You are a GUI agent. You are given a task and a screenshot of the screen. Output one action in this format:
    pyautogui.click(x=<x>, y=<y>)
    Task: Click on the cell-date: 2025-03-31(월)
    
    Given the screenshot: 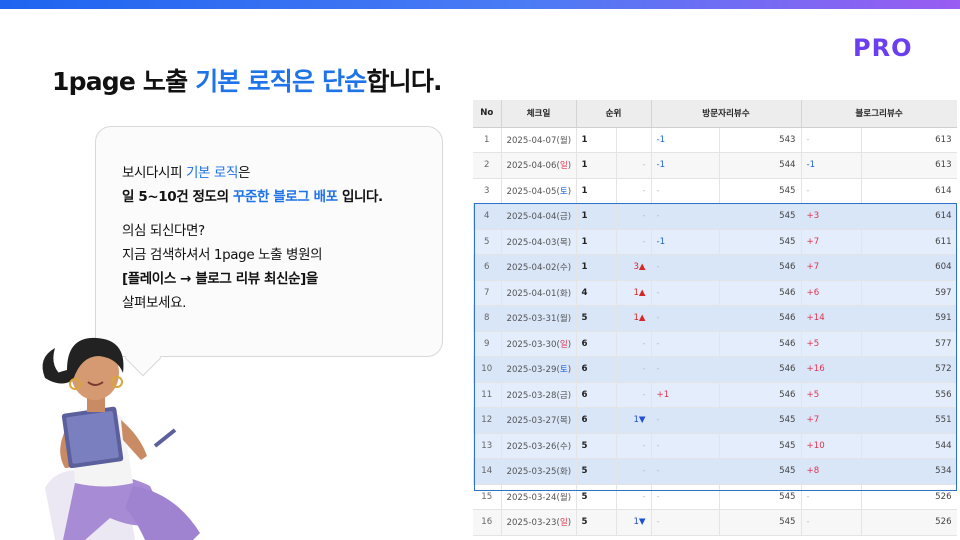 What is the action you would take?
    pyautogui.click(x=539, y=318)
    